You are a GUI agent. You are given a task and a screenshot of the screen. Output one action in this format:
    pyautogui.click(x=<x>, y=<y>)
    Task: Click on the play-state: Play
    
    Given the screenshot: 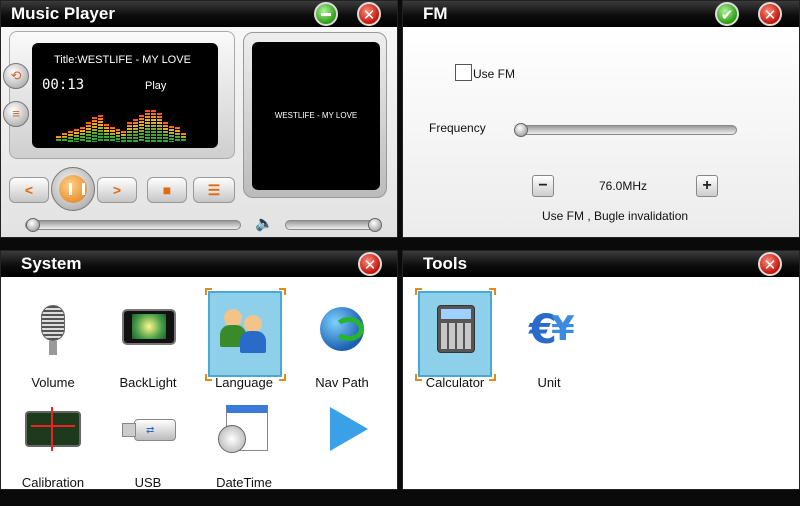 What is the action you would take?
    pyautogui.click(x=156, y=86)
    